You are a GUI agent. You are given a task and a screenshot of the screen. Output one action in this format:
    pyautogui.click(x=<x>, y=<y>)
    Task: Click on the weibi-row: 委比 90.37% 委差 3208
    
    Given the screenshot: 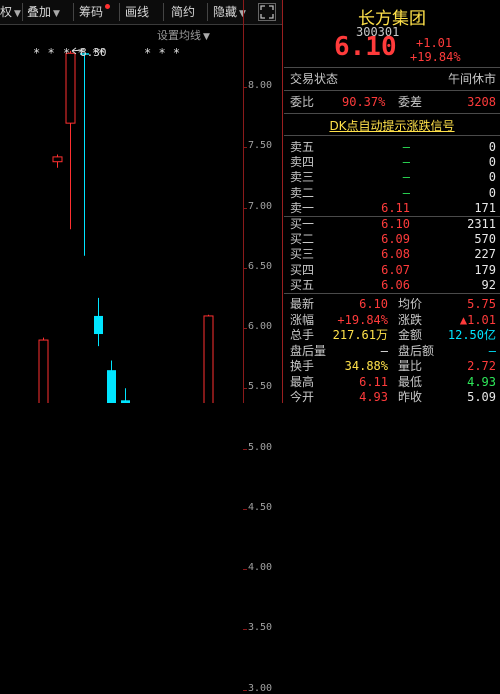 What is the action you would take?
    pyautogui.click(x=393, y=102)
    